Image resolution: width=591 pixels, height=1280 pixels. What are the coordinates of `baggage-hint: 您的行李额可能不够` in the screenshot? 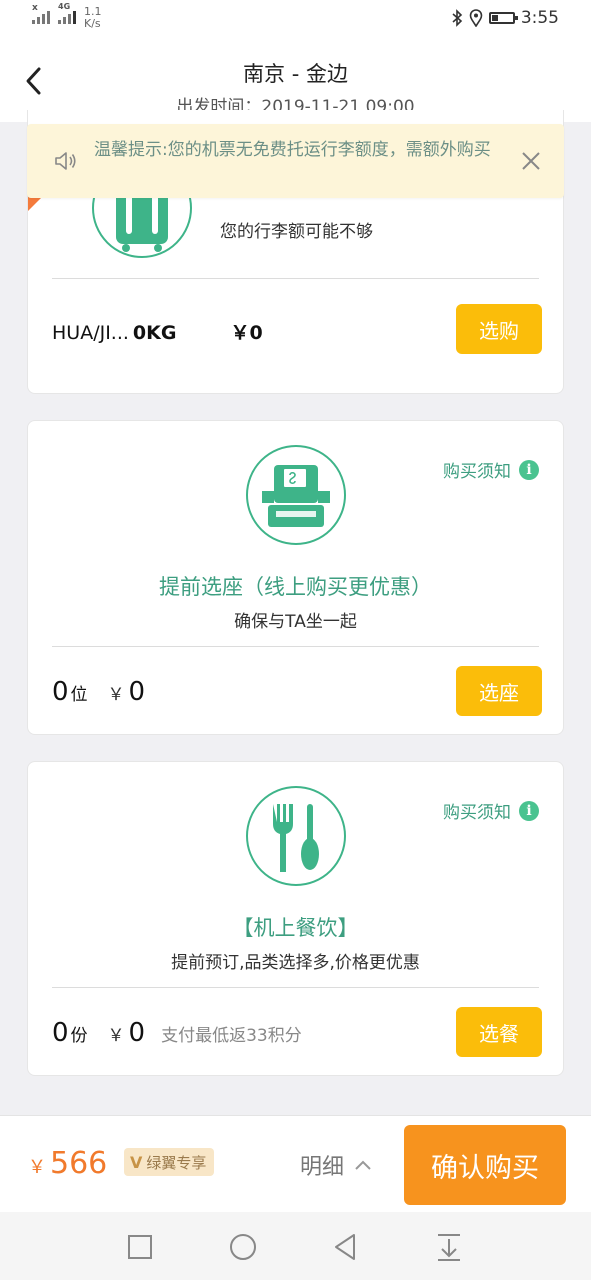 It's located at (296, 232).